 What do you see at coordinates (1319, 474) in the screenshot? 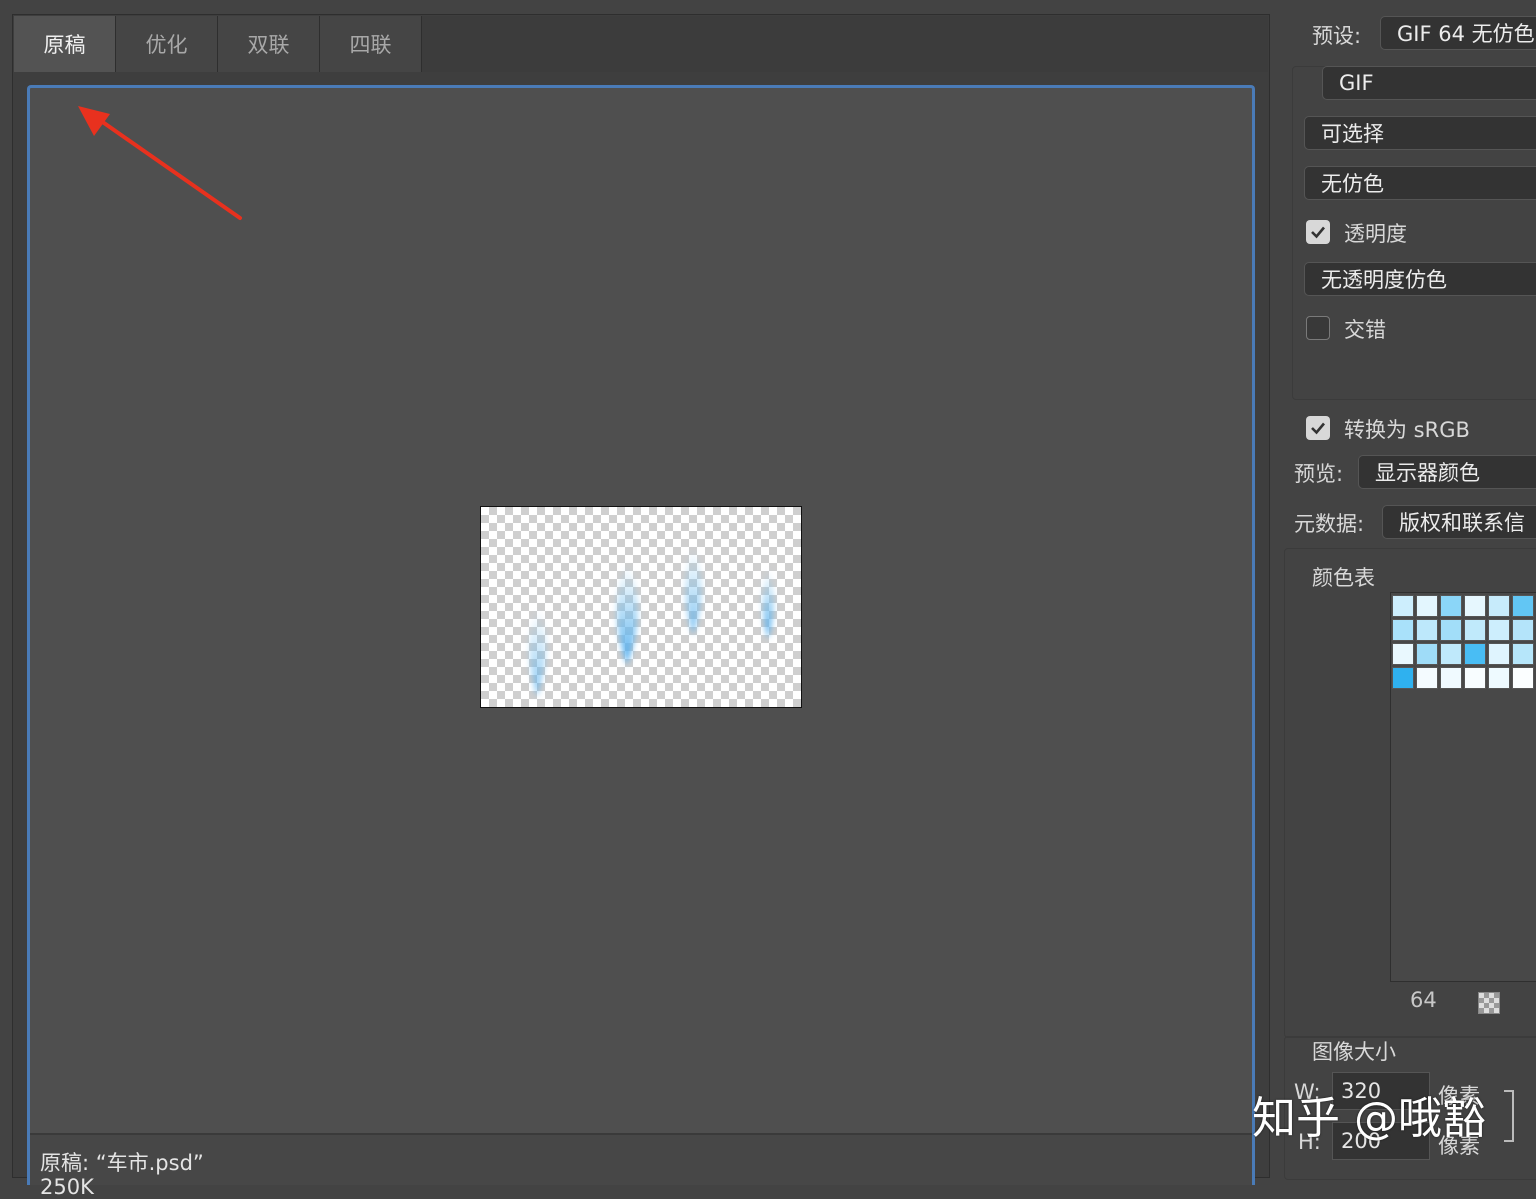
I see `preview-label: 预览:` at bounding box center [1319, 474].